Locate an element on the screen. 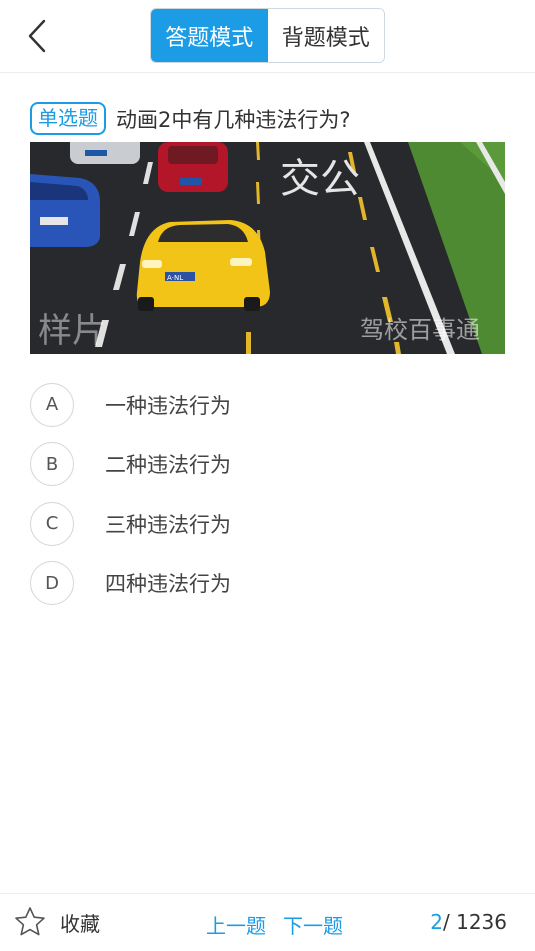 This screenshot has height=951, width=535. question-header: 单选题 动画2中有几种违法行为? is located at coordinates (190, 118).